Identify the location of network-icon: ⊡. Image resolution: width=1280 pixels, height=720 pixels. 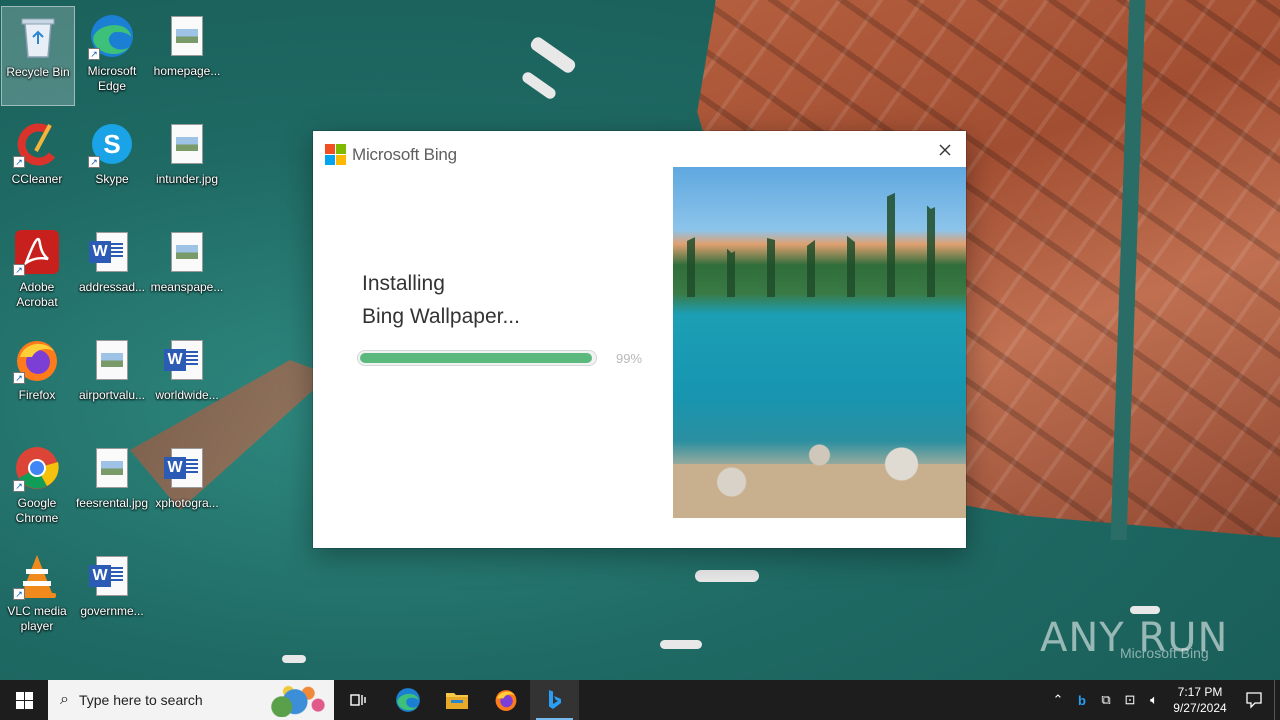
(1130, 700).